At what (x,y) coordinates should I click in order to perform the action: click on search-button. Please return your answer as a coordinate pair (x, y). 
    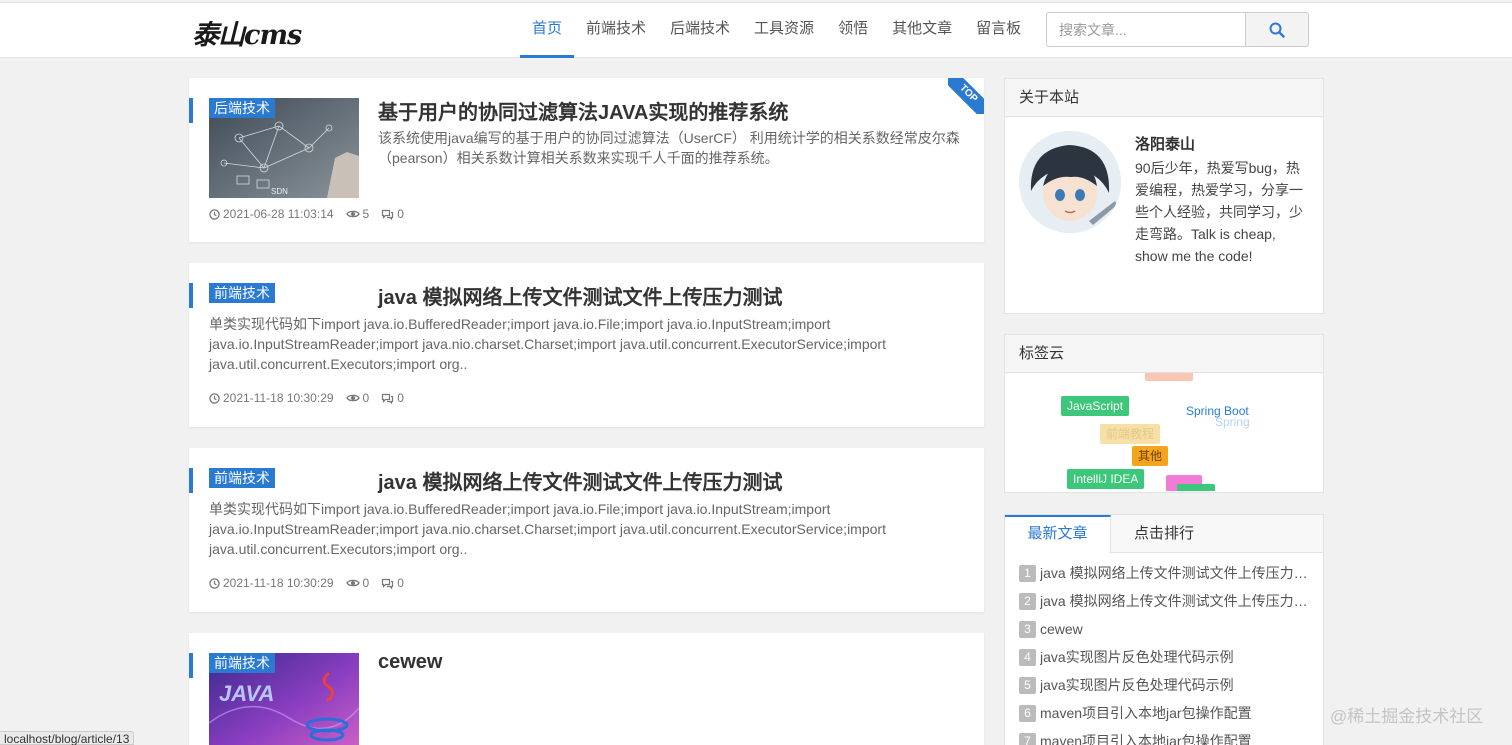
    Looking at the image, I should click on (1277, 29).